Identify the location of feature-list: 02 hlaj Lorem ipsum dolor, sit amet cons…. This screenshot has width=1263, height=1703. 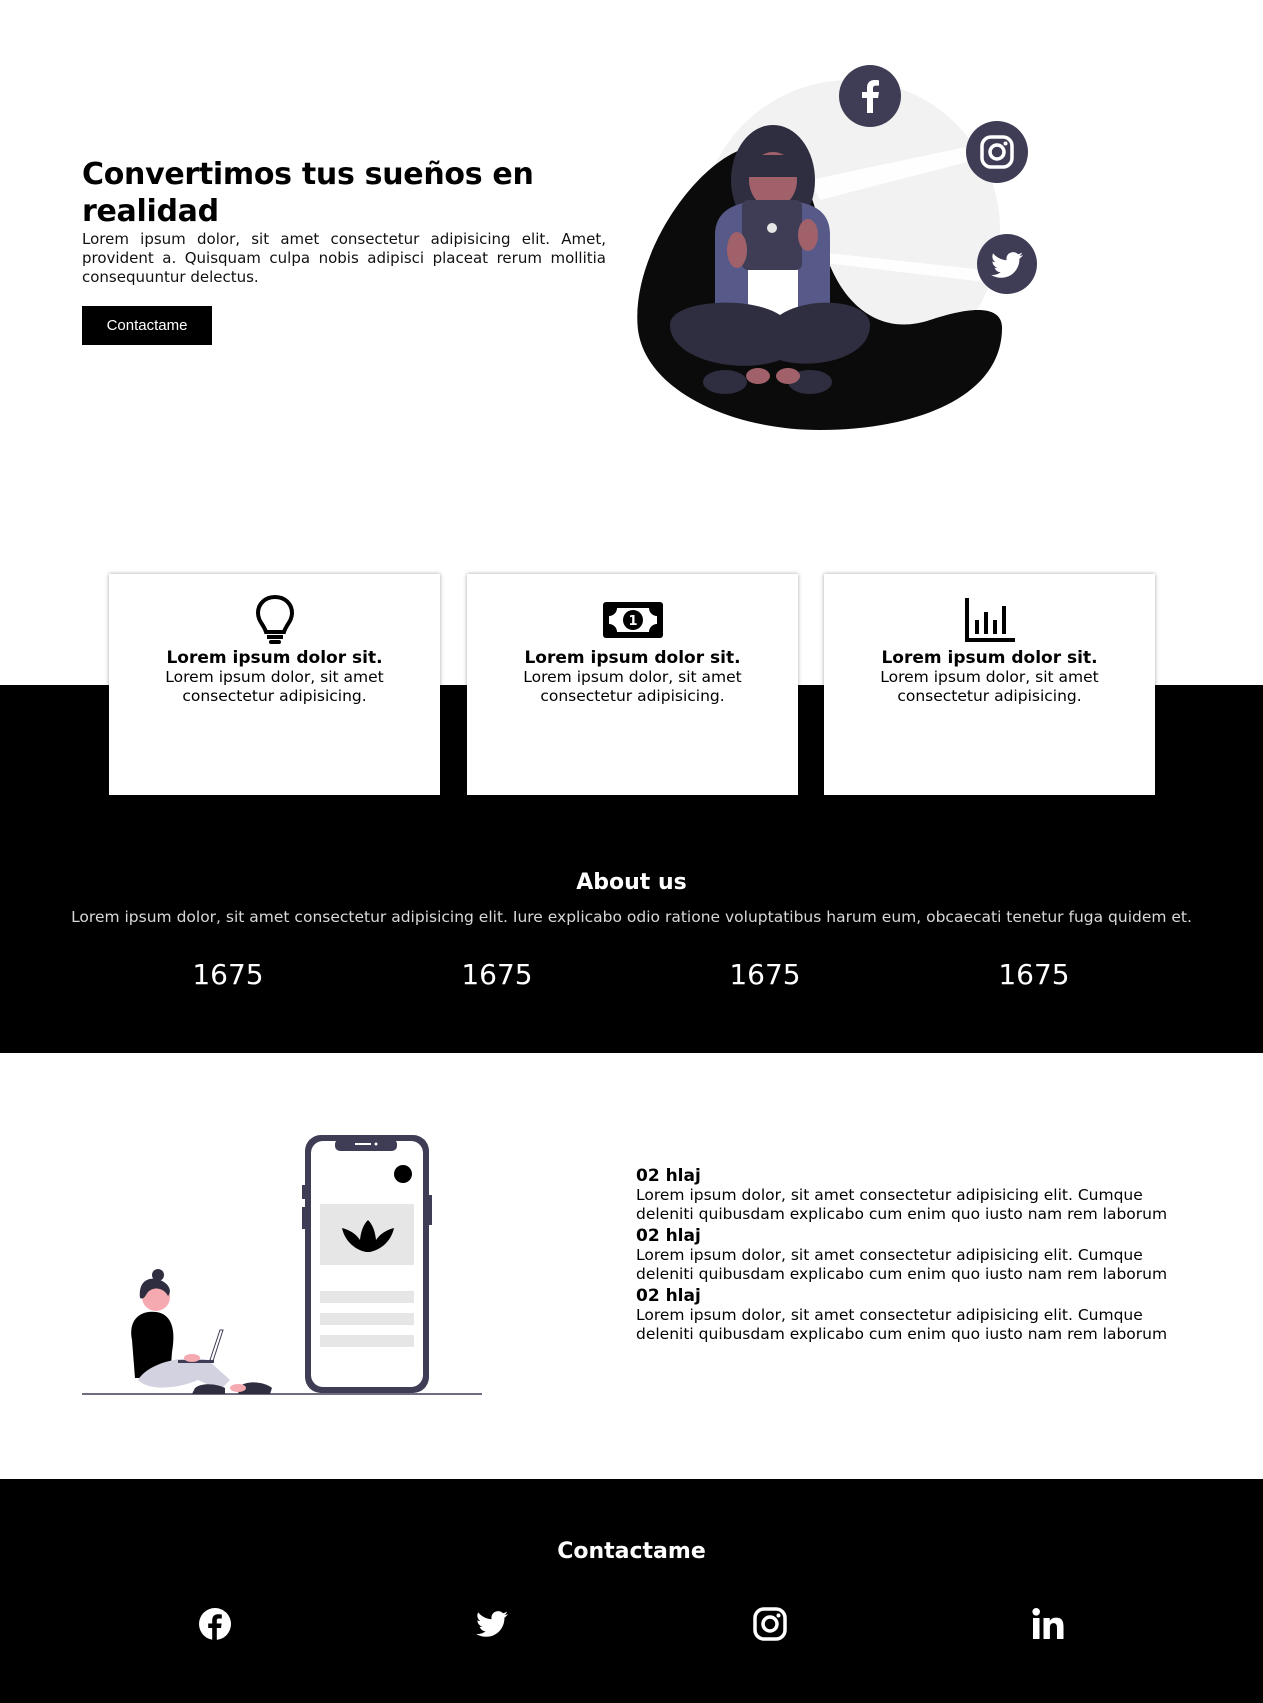
(916, 1256).